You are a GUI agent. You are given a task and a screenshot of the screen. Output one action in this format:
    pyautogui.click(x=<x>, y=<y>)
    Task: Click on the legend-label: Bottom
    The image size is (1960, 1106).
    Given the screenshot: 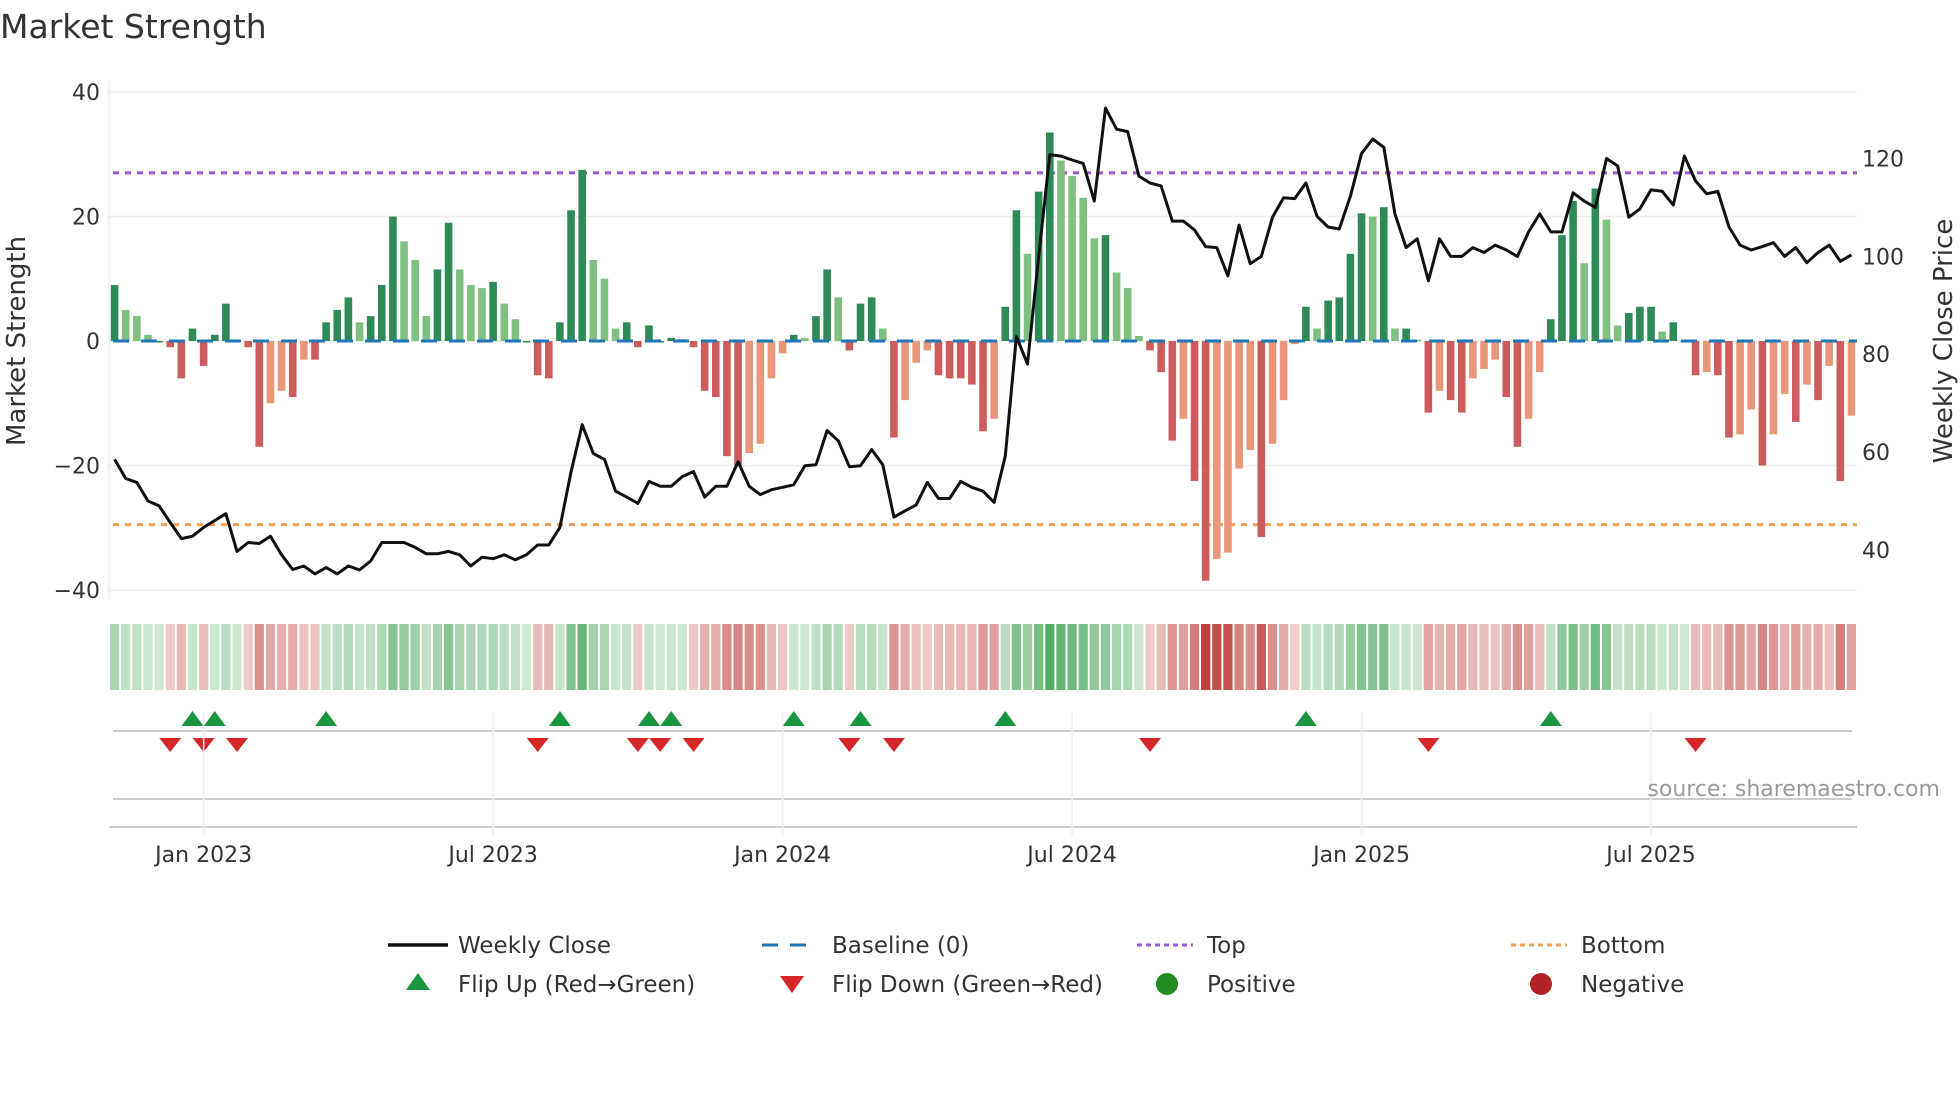 What is the action you would take?
    pyautogui.click(x=1623, y=946)
    